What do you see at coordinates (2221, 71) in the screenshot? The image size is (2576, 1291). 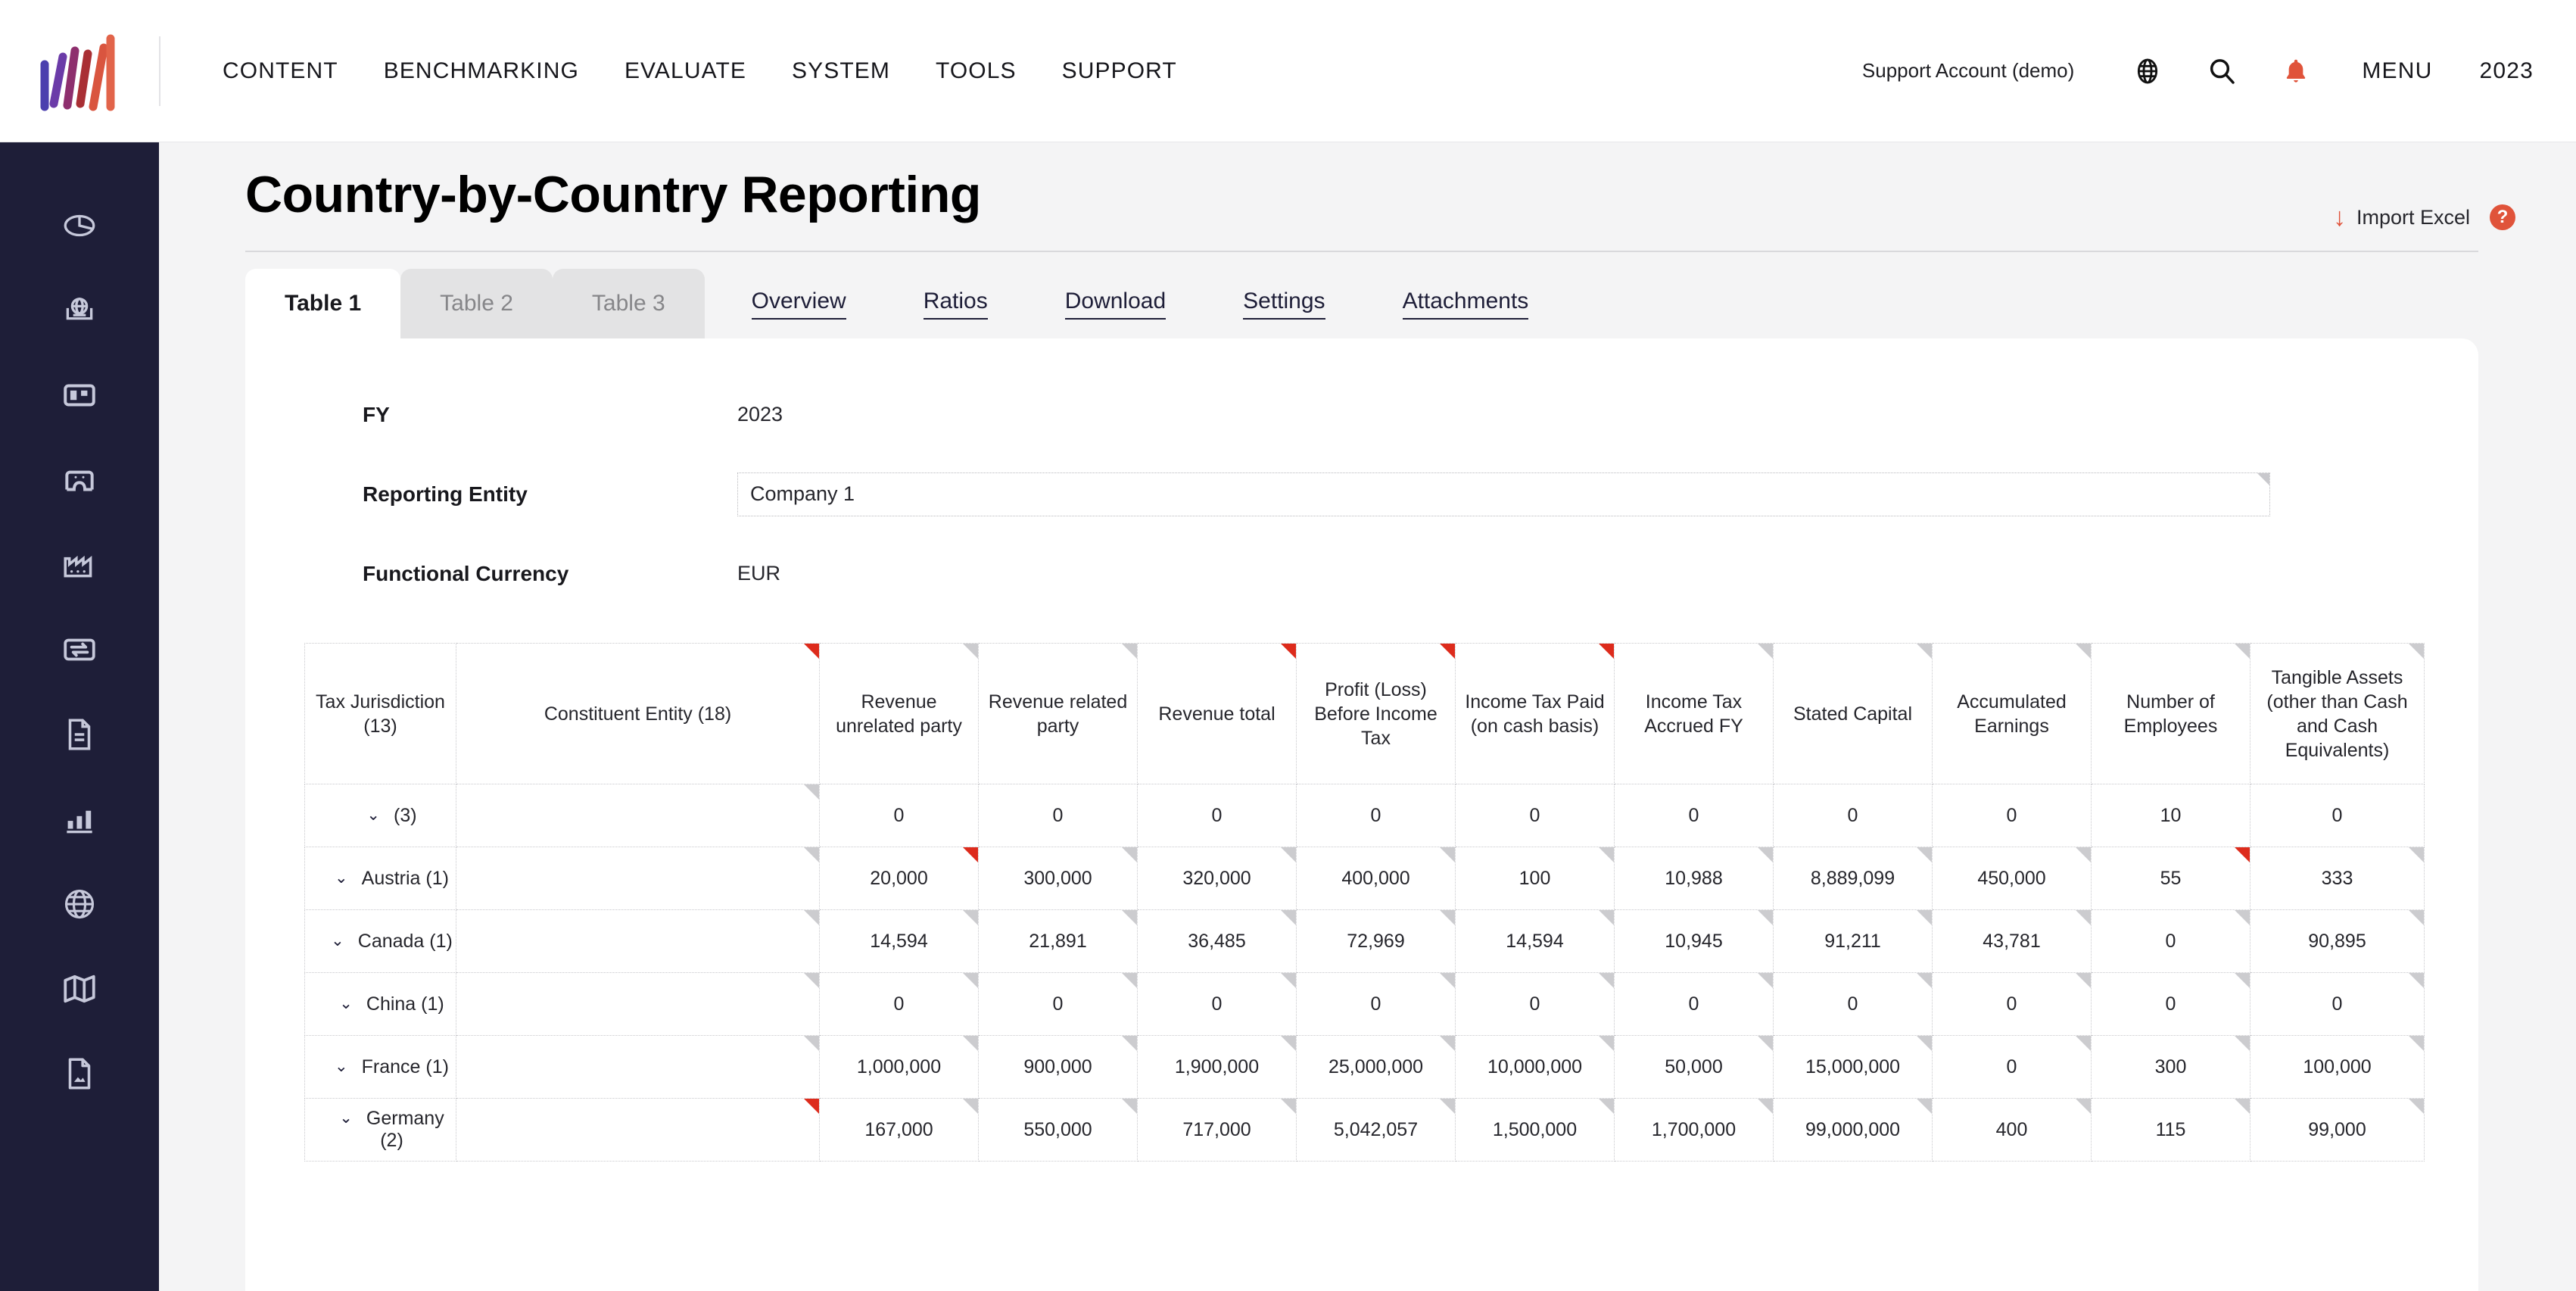 I see `search-icon` at bounding box center [2221, 71].